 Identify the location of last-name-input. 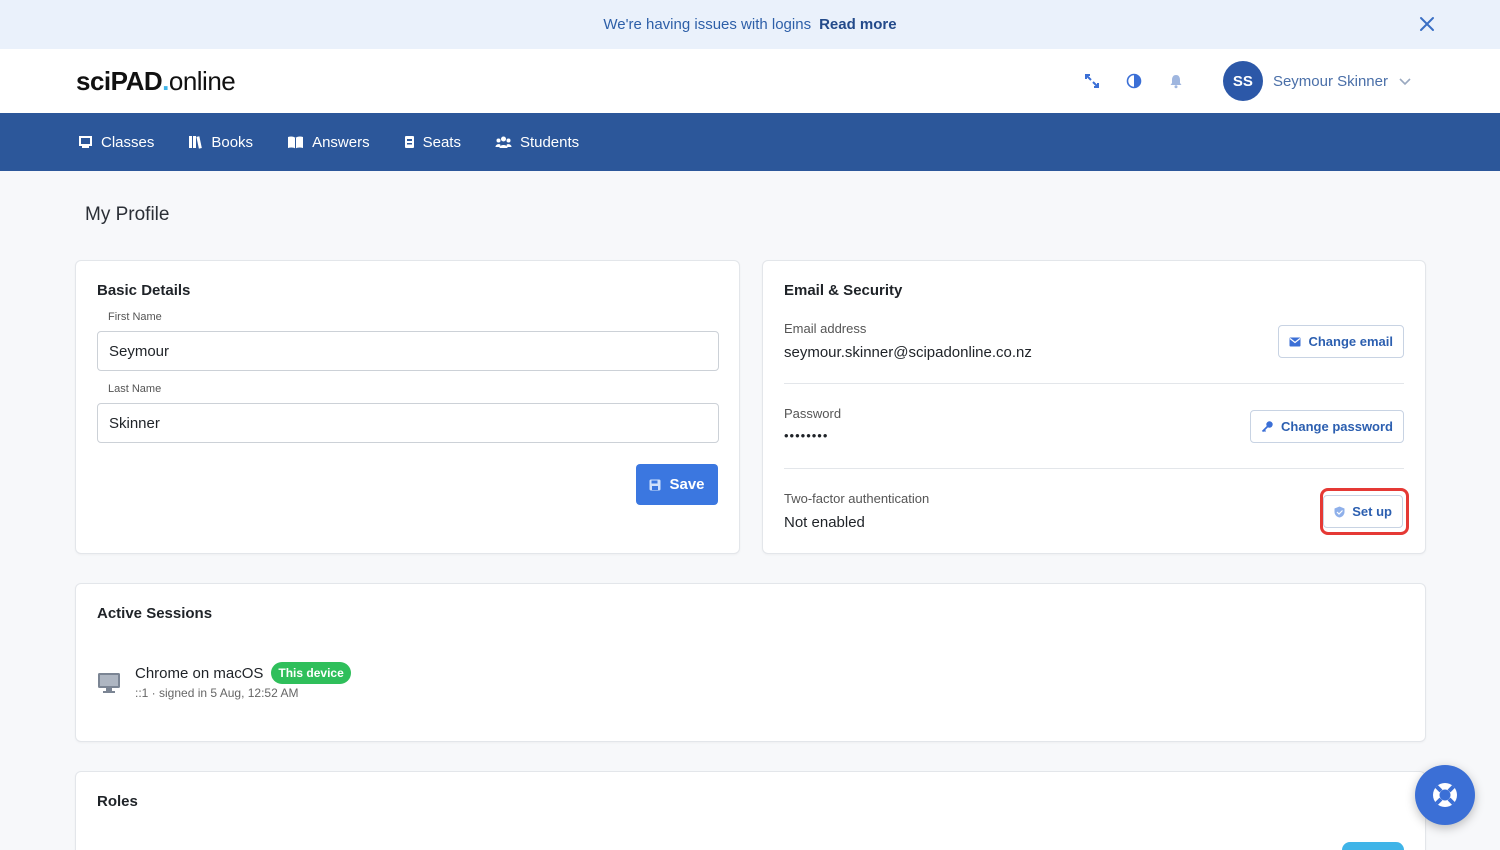
(408, 423).